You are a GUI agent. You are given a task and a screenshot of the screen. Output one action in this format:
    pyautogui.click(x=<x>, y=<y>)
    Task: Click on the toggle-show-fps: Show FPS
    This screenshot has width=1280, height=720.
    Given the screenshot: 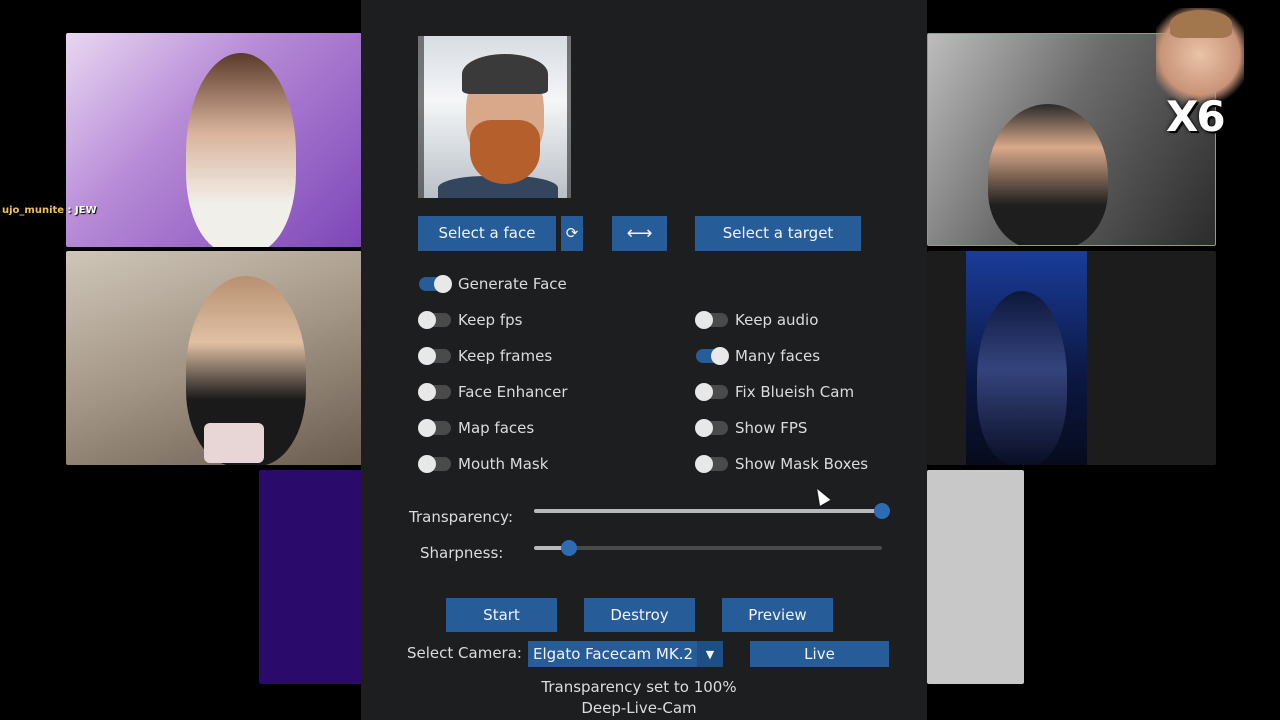 What is the action you would take?
    pyautogui.click(x=751, y=428)
    